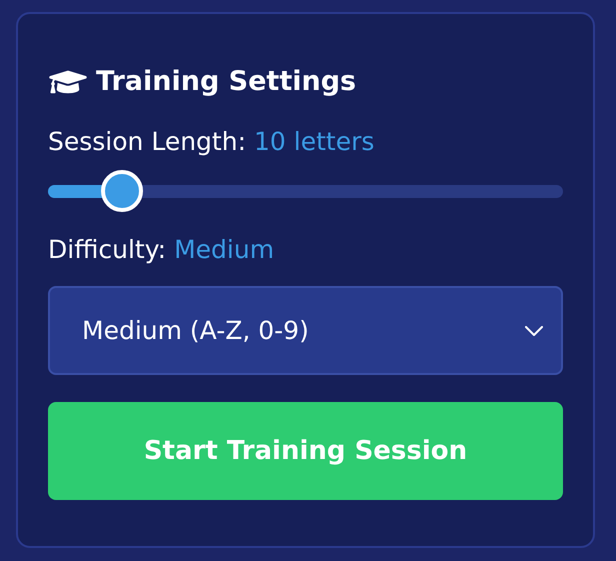  I want to click on session-length-label: Session Length:, so click(147, 142).